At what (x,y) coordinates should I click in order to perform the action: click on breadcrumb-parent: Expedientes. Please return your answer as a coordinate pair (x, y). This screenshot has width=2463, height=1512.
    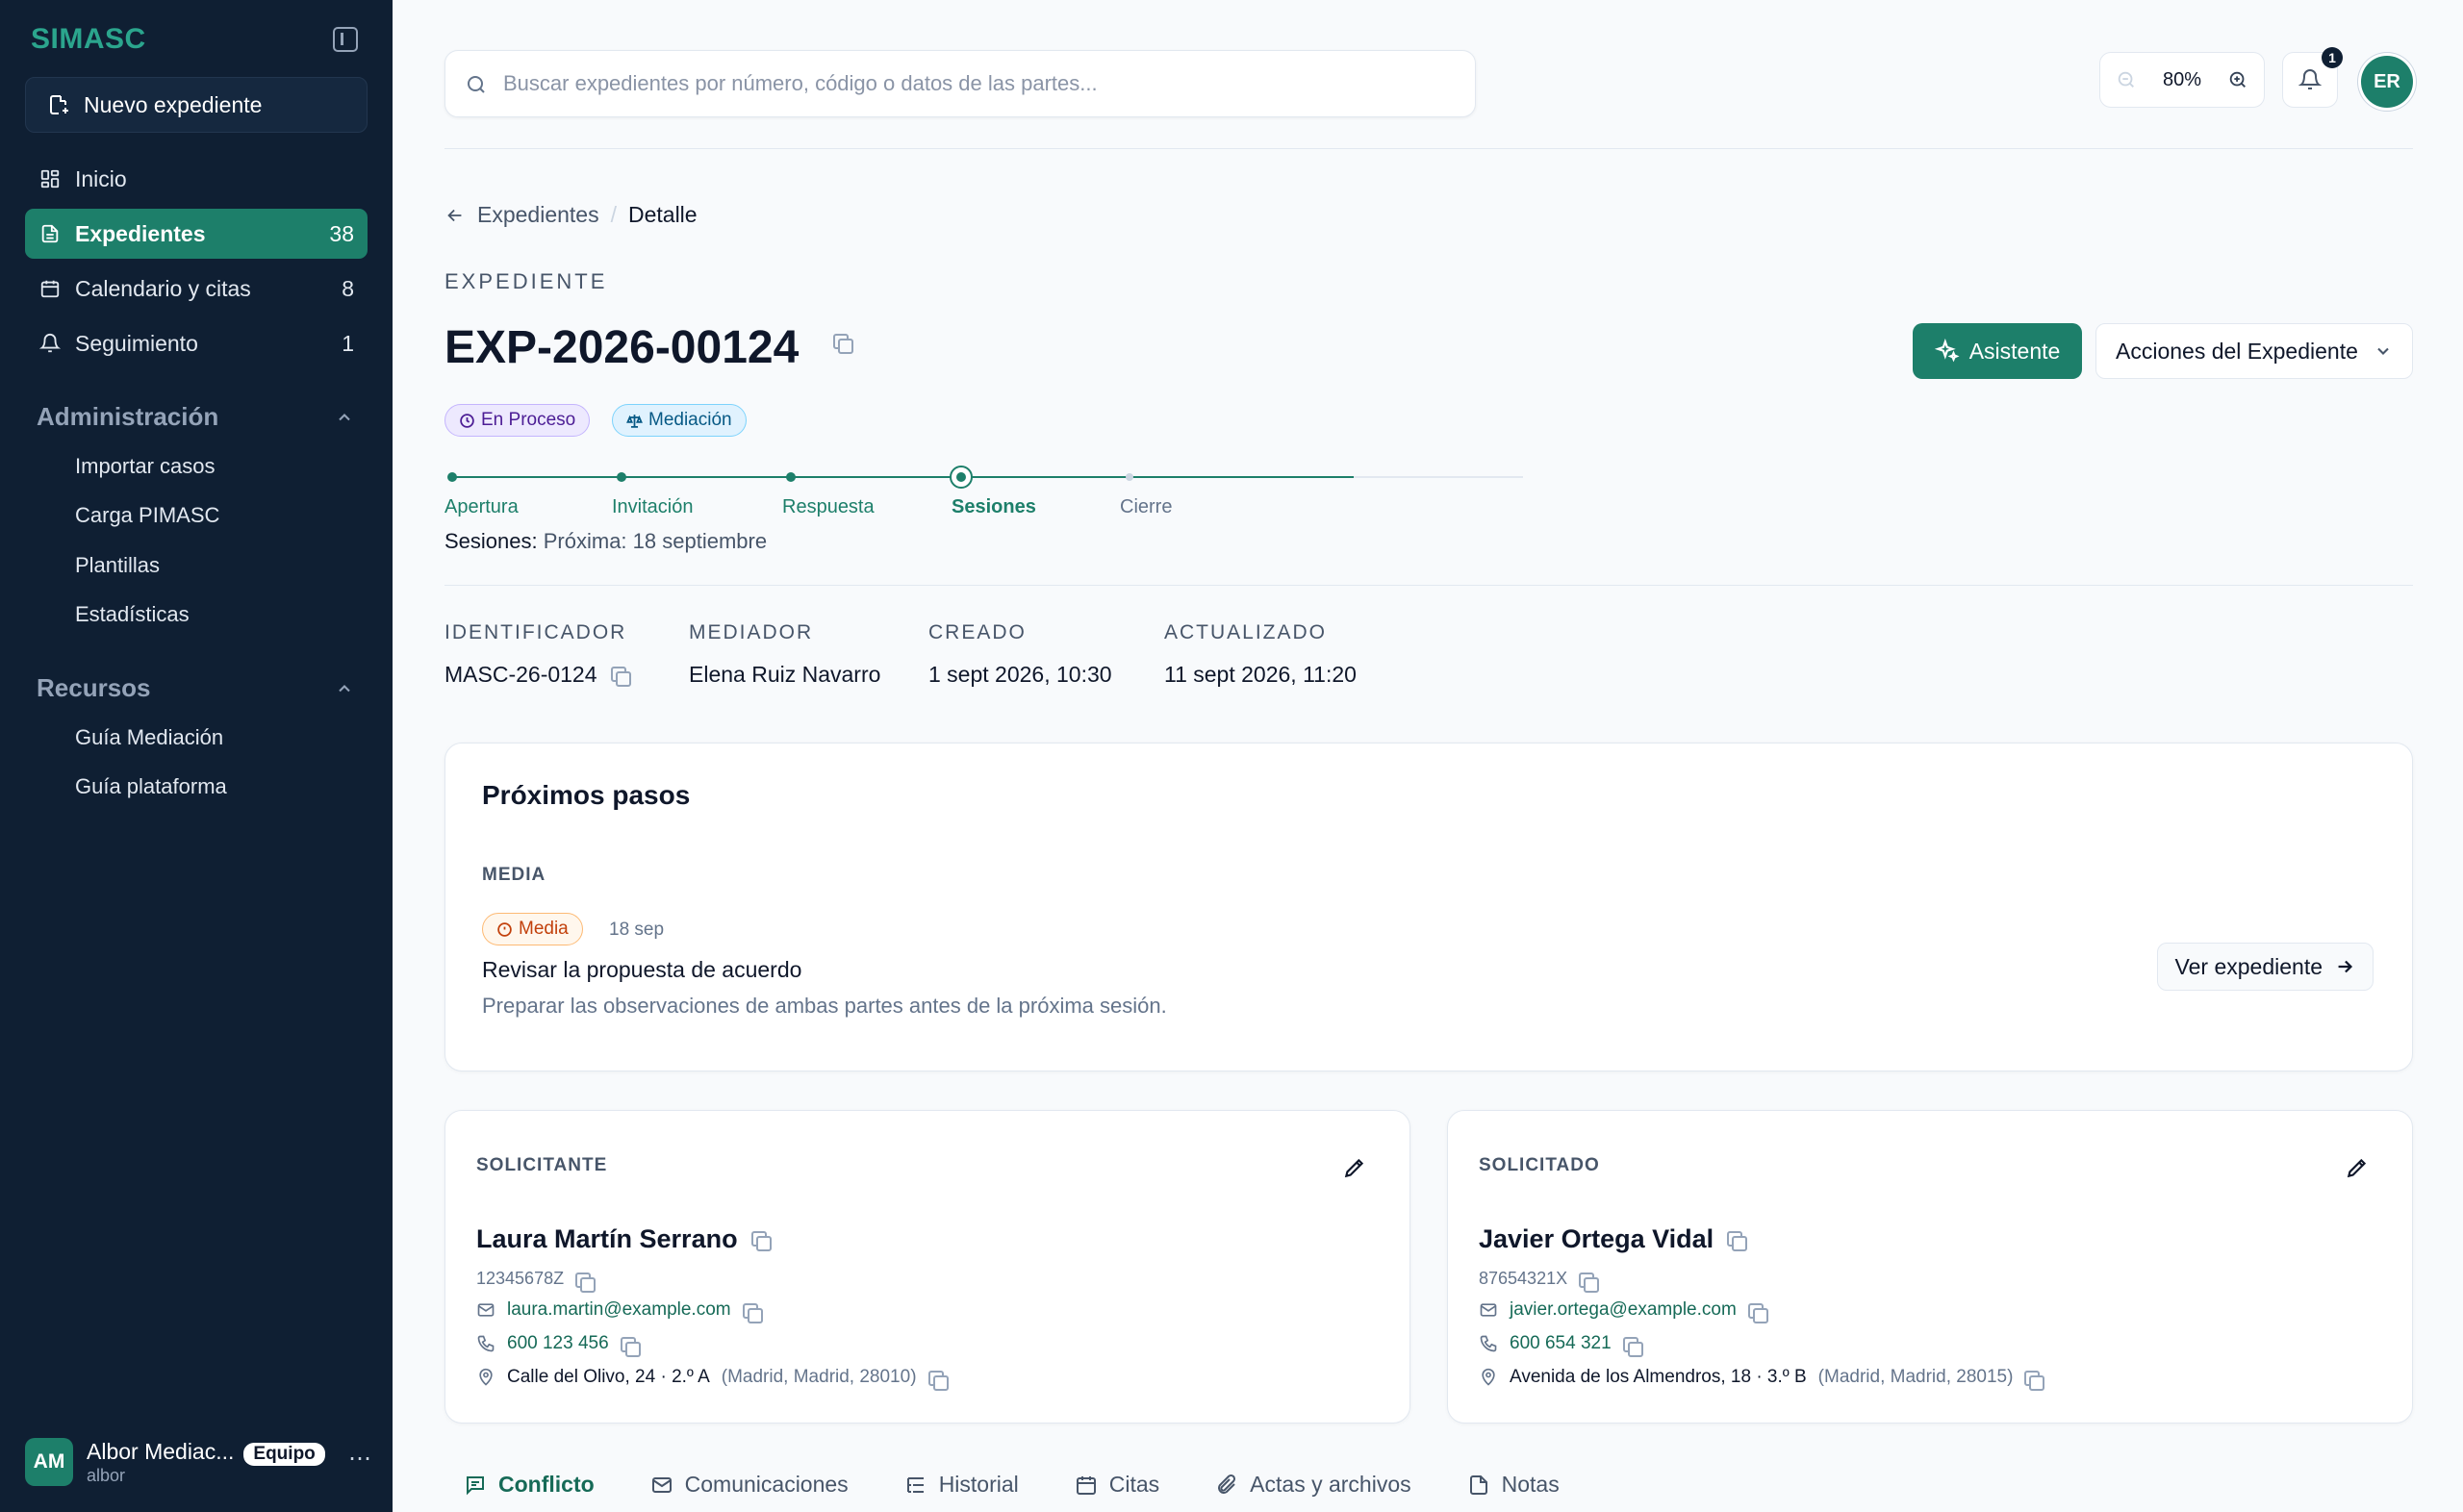
    Looking at the image, I should click on (538, 215).